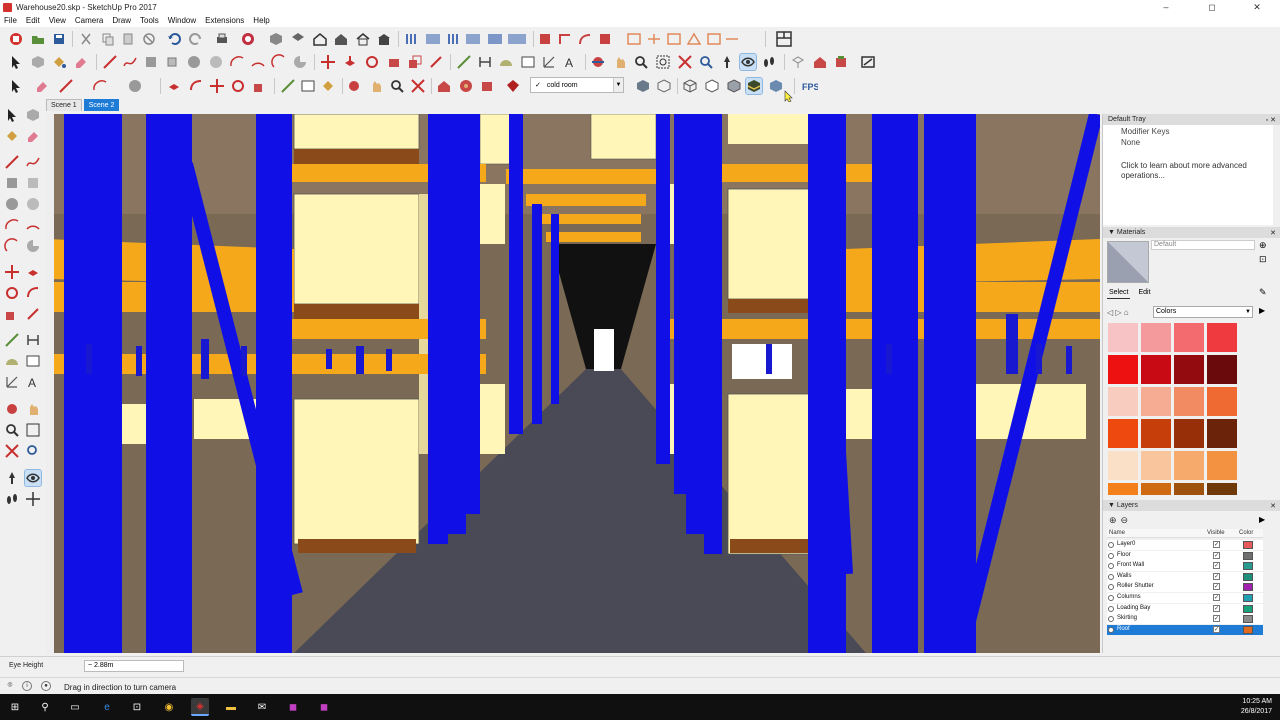 This screenshot has height=720, width=1280. I want to click on make-component-icon, so click(33, 115).